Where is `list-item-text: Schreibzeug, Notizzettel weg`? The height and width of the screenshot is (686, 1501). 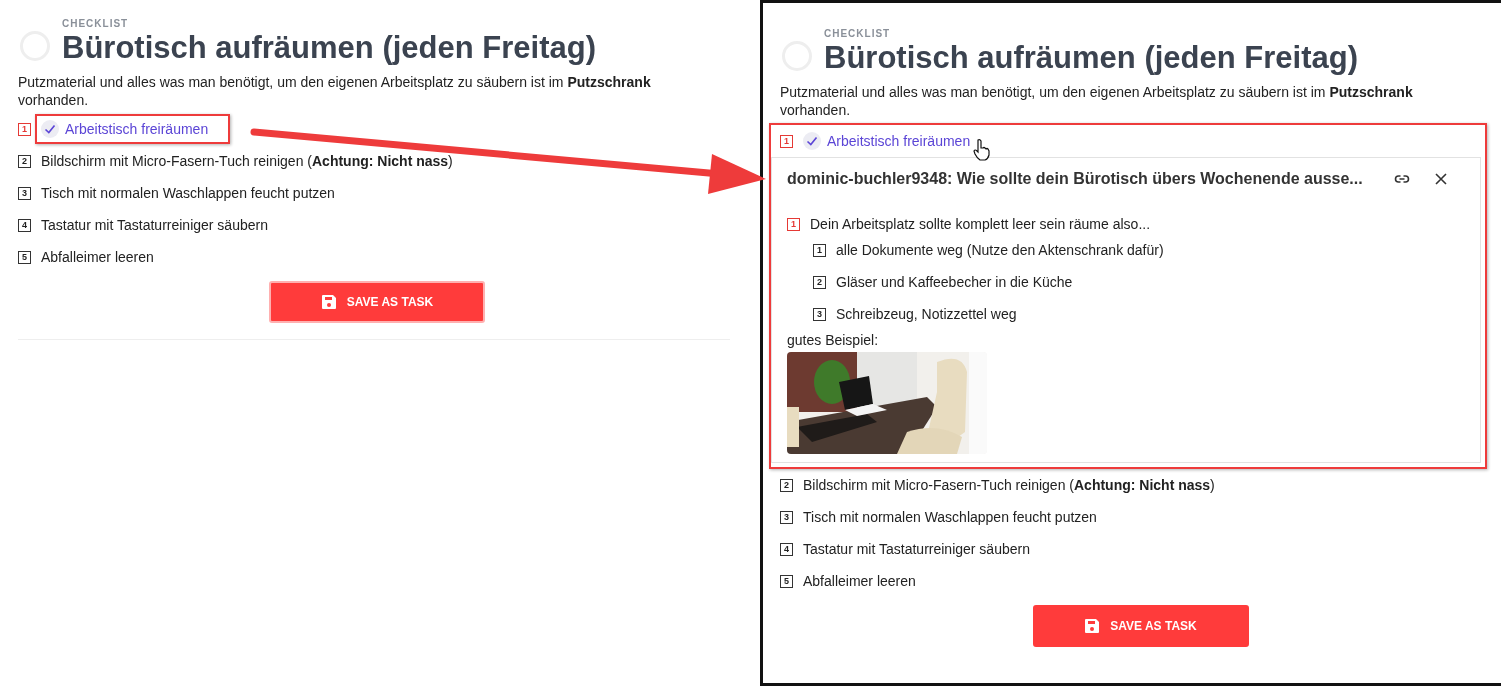
list-item-text: Schreibzeug, Notizzettel weg is located at coordinates (926, 314).